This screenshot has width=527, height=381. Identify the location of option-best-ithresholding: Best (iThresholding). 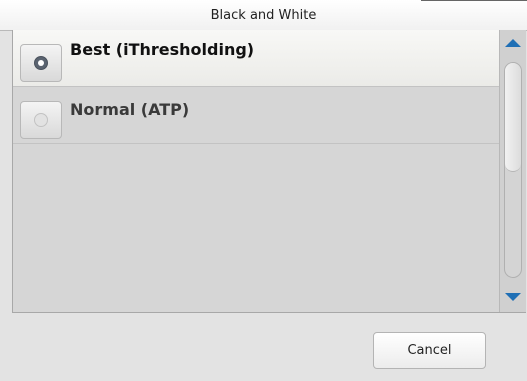
(256, 58).